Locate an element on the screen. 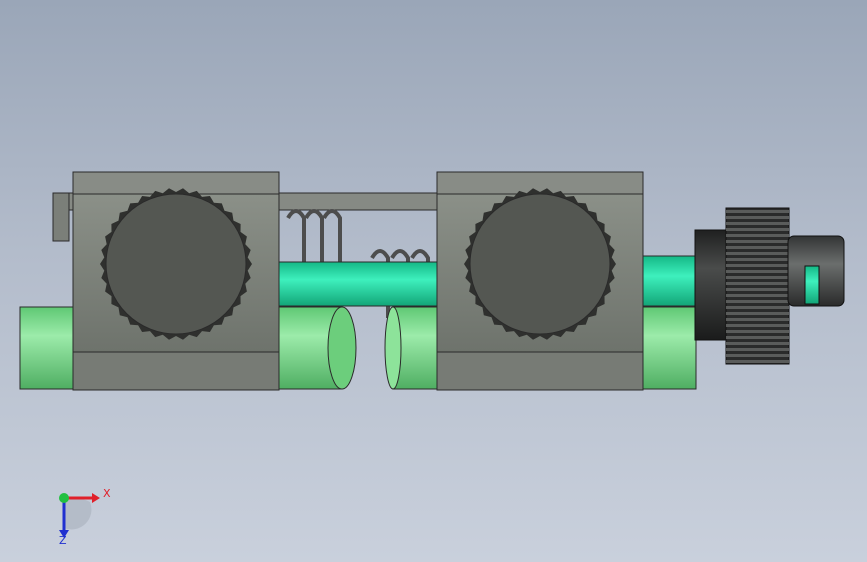  coordinate-triad: X Z is located at coordinates (80, 515).